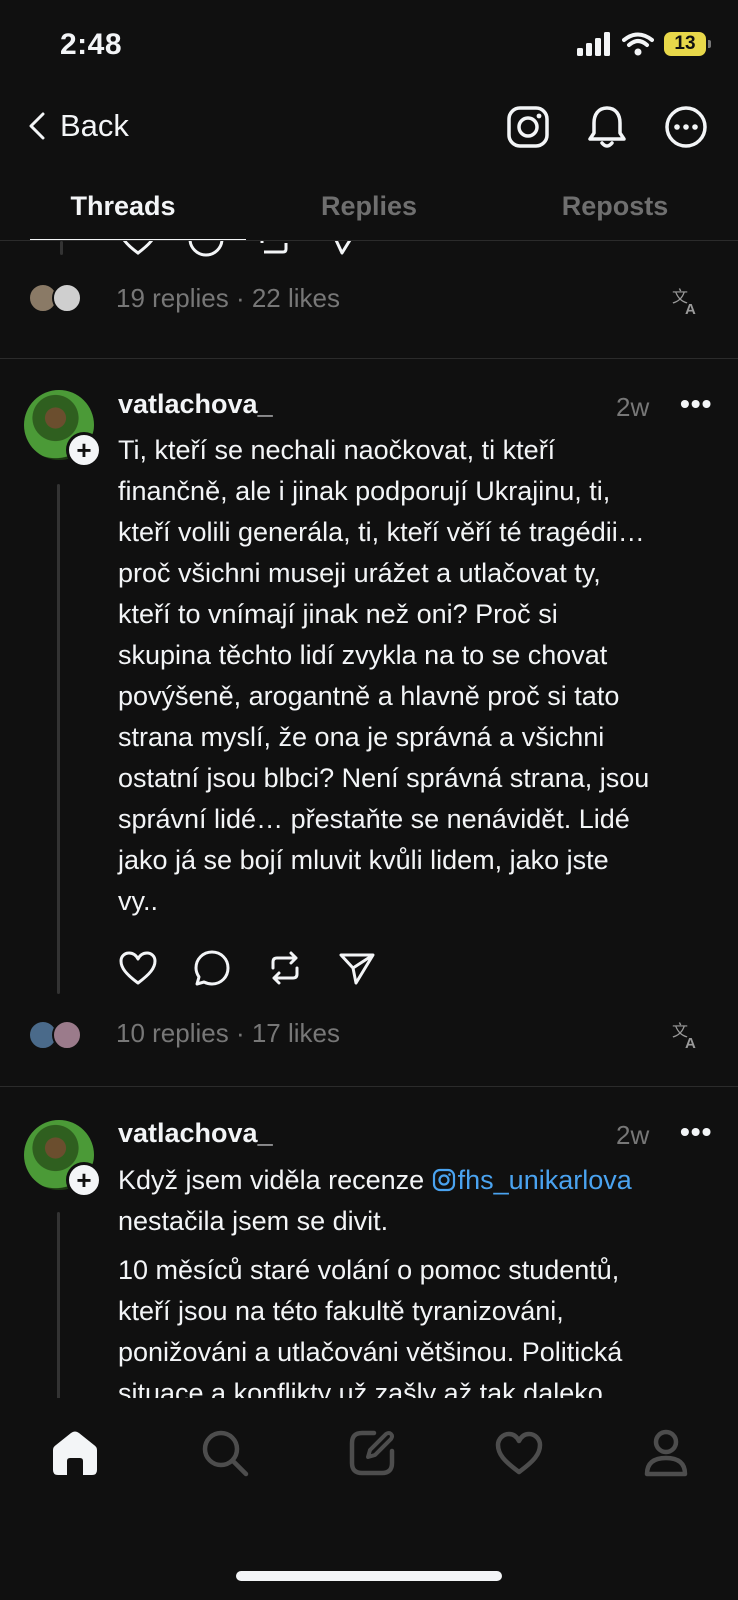  I want to click on status-time: 2:48, so click(91, 44).